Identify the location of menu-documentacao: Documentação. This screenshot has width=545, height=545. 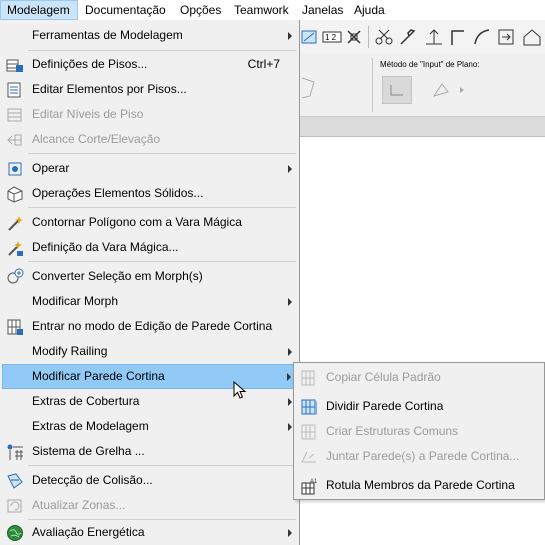
(125, 10).